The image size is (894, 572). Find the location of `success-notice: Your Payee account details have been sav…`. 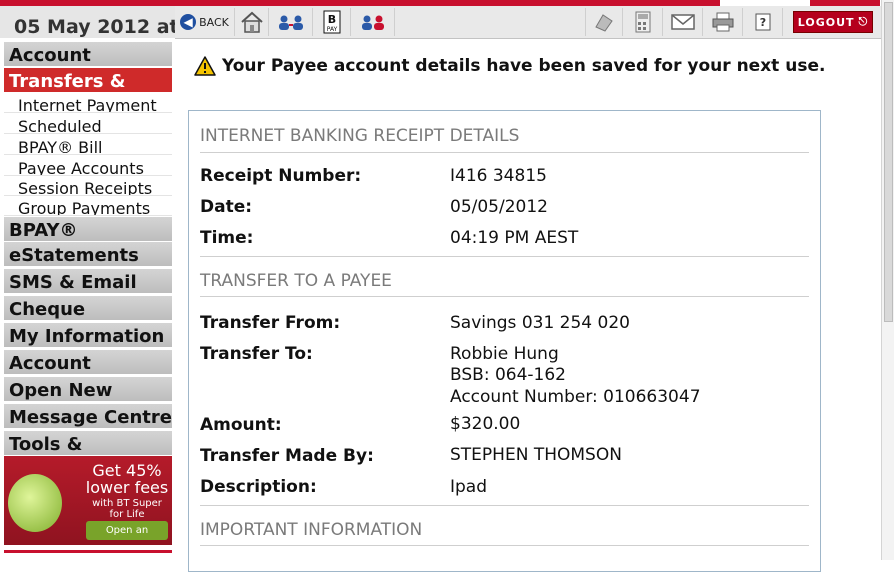

success-notice: Your Payee account details have been sav… is located at coordinates (509, 66).